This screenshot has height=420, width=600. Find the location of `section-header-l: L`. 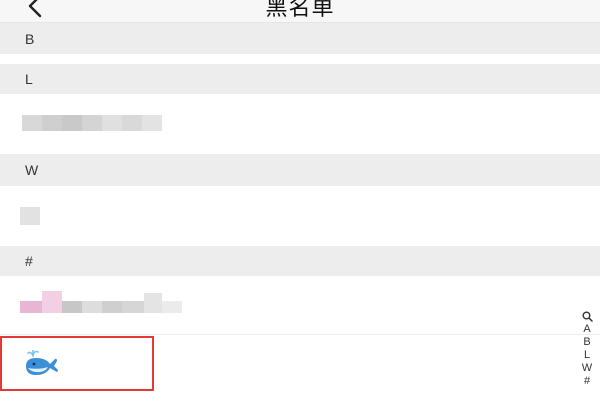

section-header-l: L is located at coordinates (300, 79).